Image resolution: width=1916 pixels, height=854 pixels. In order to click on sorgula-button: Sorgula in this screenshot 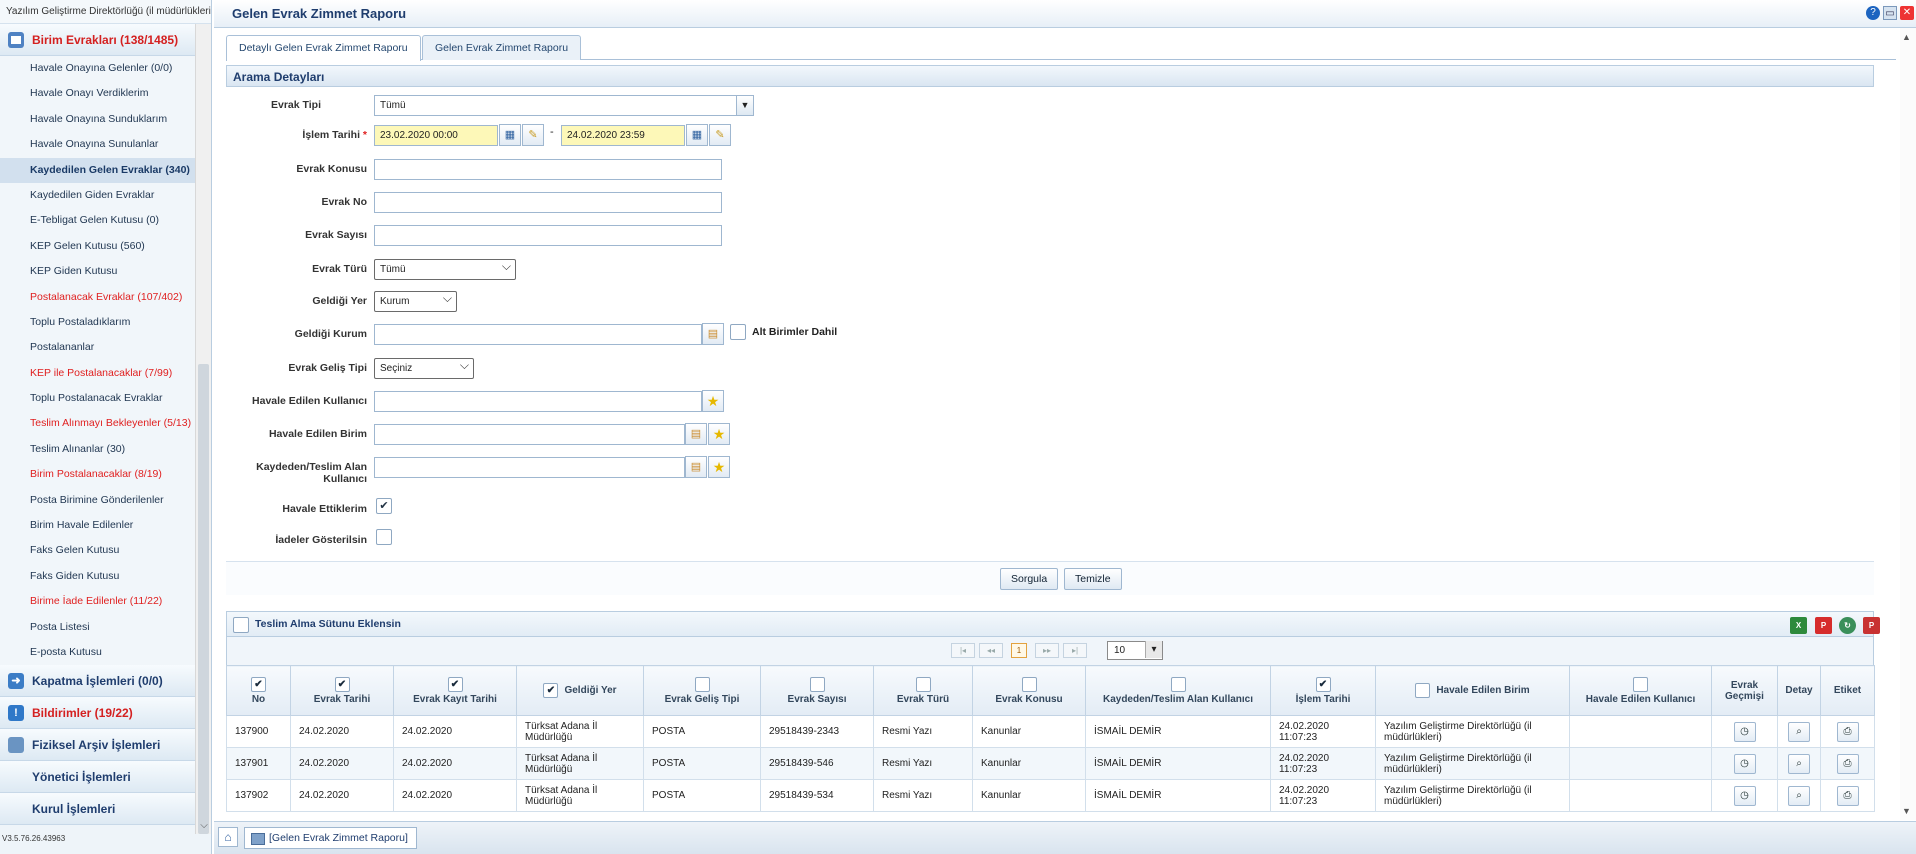, I will do `click(1029, 579)`.